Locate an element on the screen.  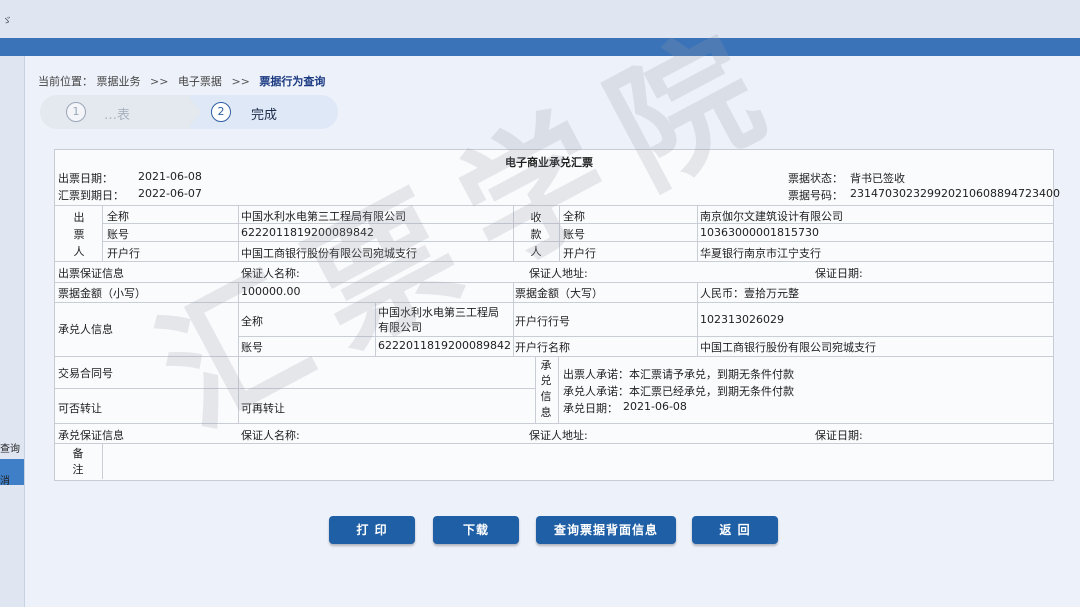
acceptance-label-char: 息 is located at coordinates (546, 412).